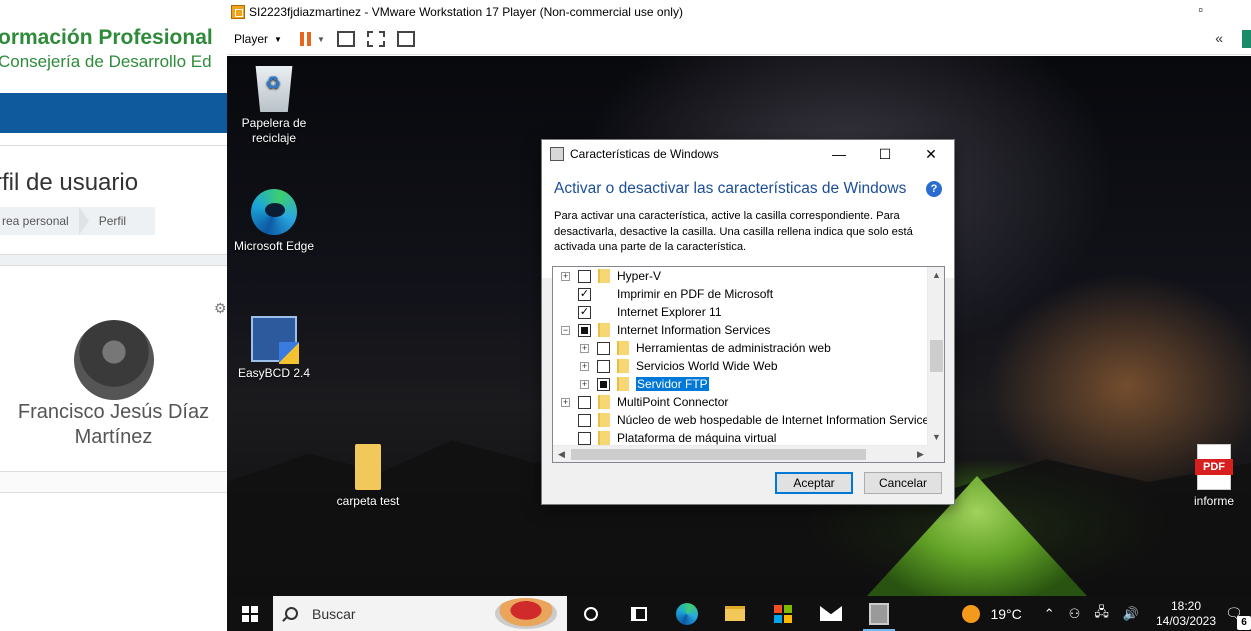 This screenshot has height=631, width=1251. What do you see at coordinates (831, 613) in the screenshot?
I see `taskbar-mail` at bounding box center [831, 613].